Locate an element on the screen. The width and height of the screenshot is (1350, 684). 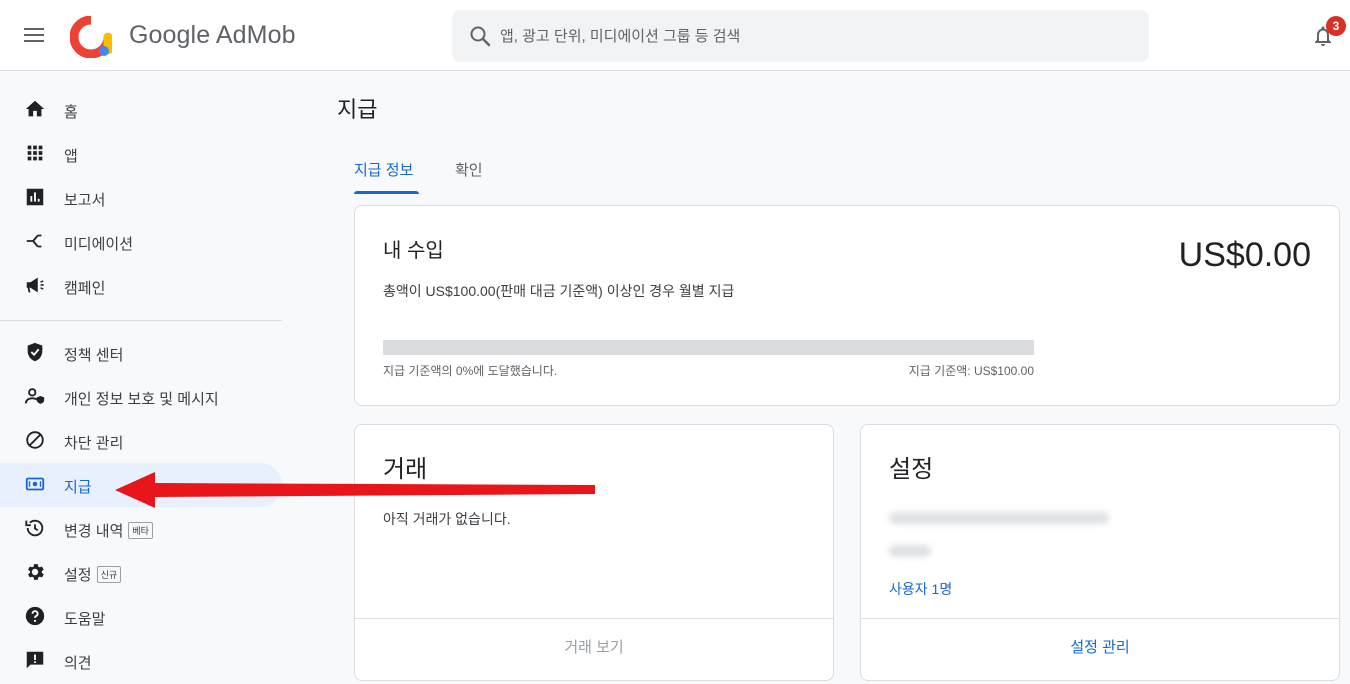
sidebar-item-label: 지급 is located at coordinates (78, 487).